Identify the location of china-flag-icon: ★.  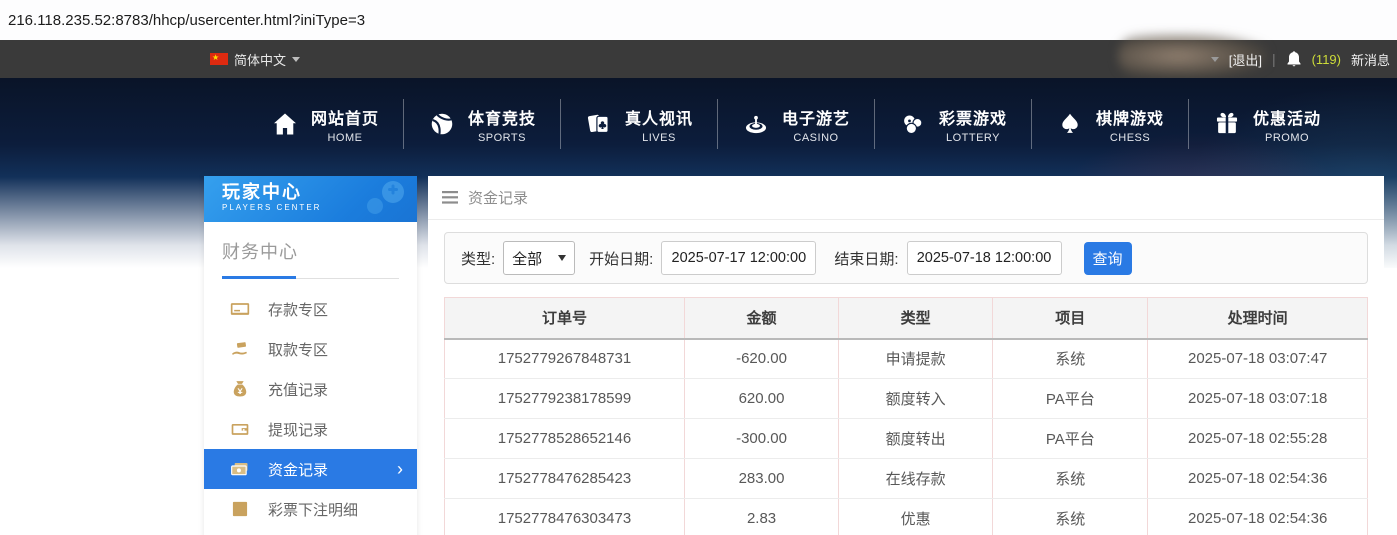
(219, 59).